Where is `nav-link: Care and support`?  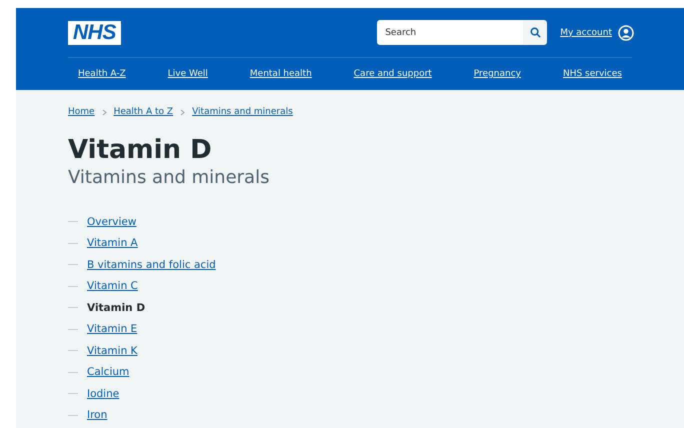 nav-link: Care and support is located at coordinates (393, 74).